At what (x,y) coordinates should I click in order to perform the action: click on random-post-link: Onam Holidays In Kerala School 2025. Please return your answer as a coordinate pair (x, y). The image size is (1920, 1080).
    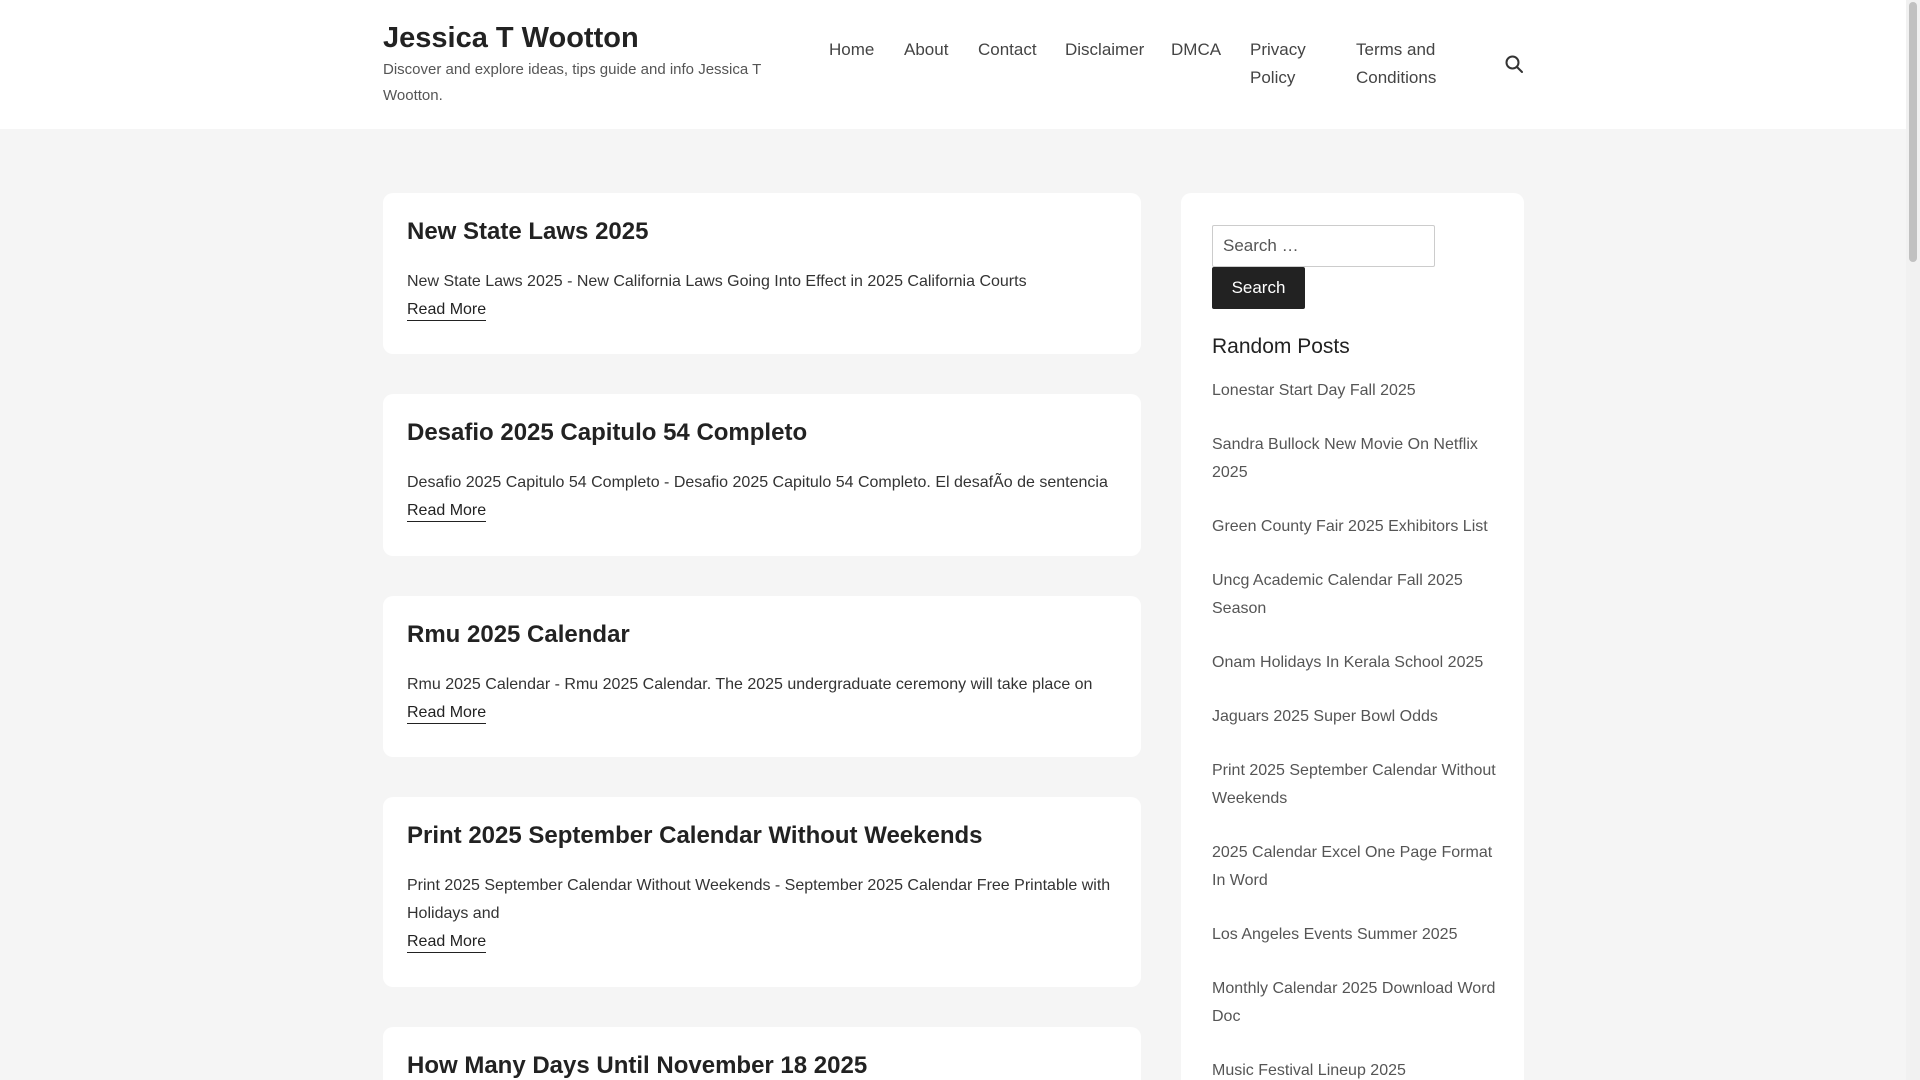
    Looking at the image, I should click on (1357, 663).